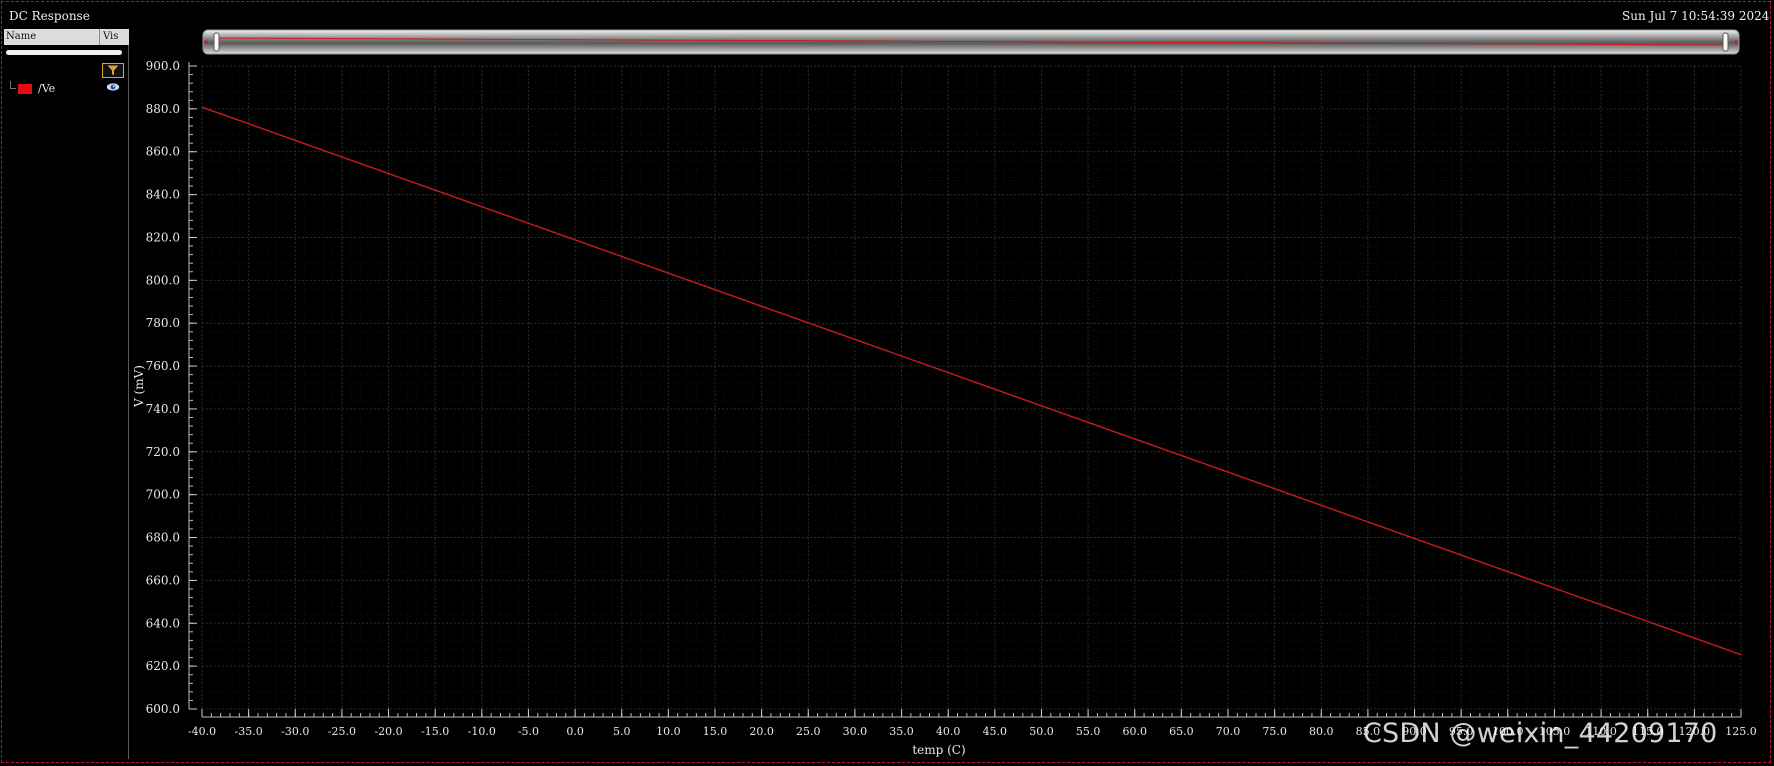 This screenshot has width=1774, height=766. What do you see at coordinates (1041, 731) in the screenshot?
I see `x-tick-label: 50.0` at bounding box center [1041, 731].